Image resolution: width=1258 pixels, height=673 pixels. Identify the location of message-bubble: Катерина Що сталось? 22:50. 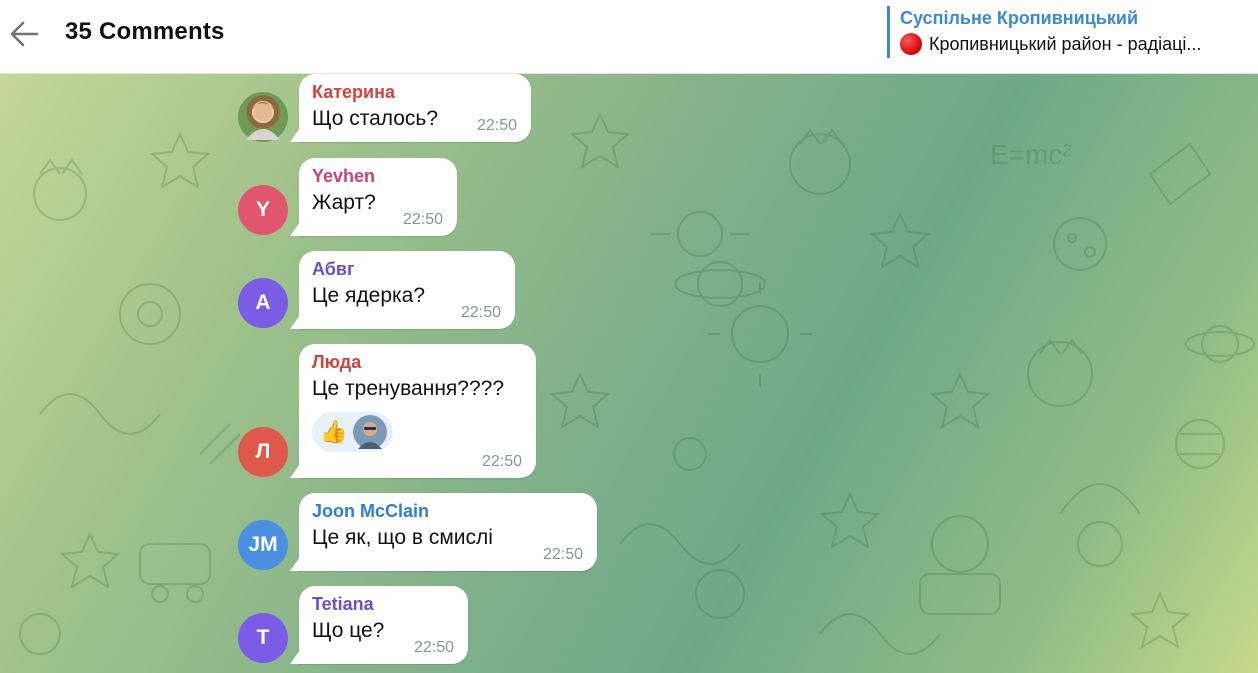
(415, 108).